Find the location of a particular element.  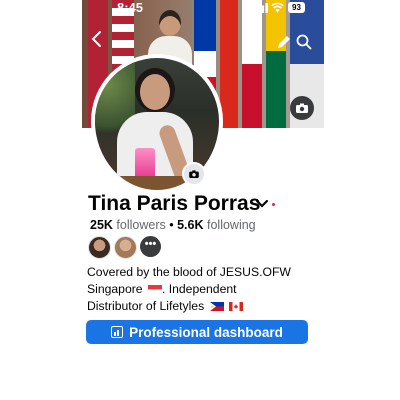

pencil-icon is located at coordinates (284, 42).